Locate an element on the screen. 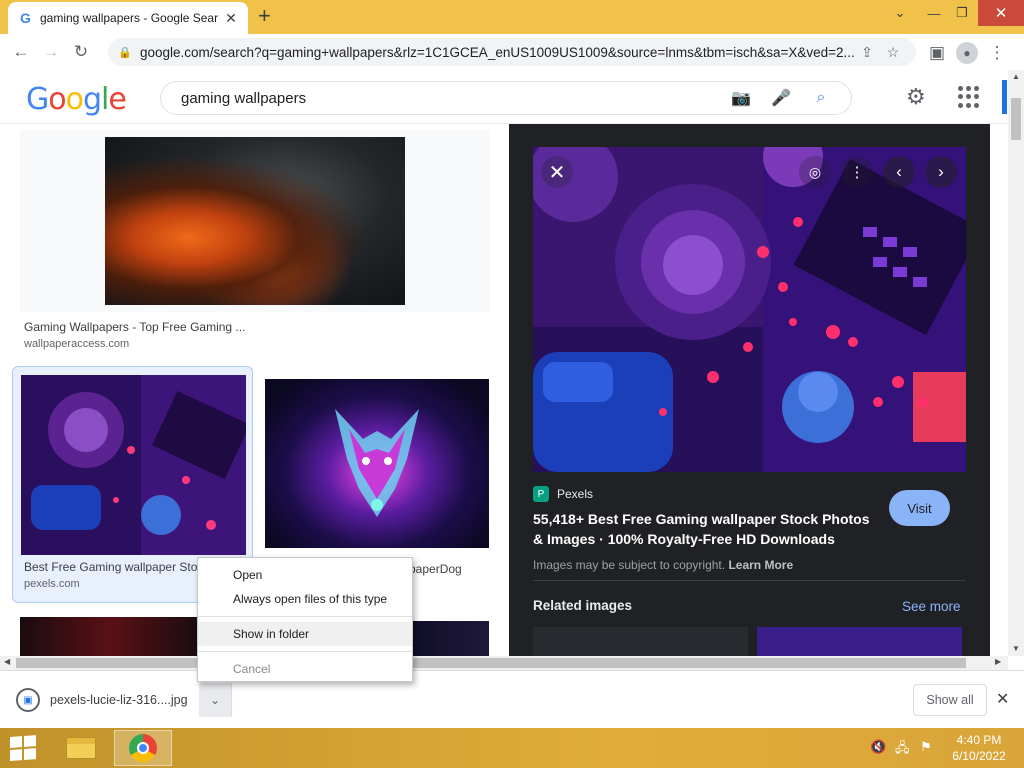  copyright-text: Images may be subject to copyright. is located at coordinates (629, 565).